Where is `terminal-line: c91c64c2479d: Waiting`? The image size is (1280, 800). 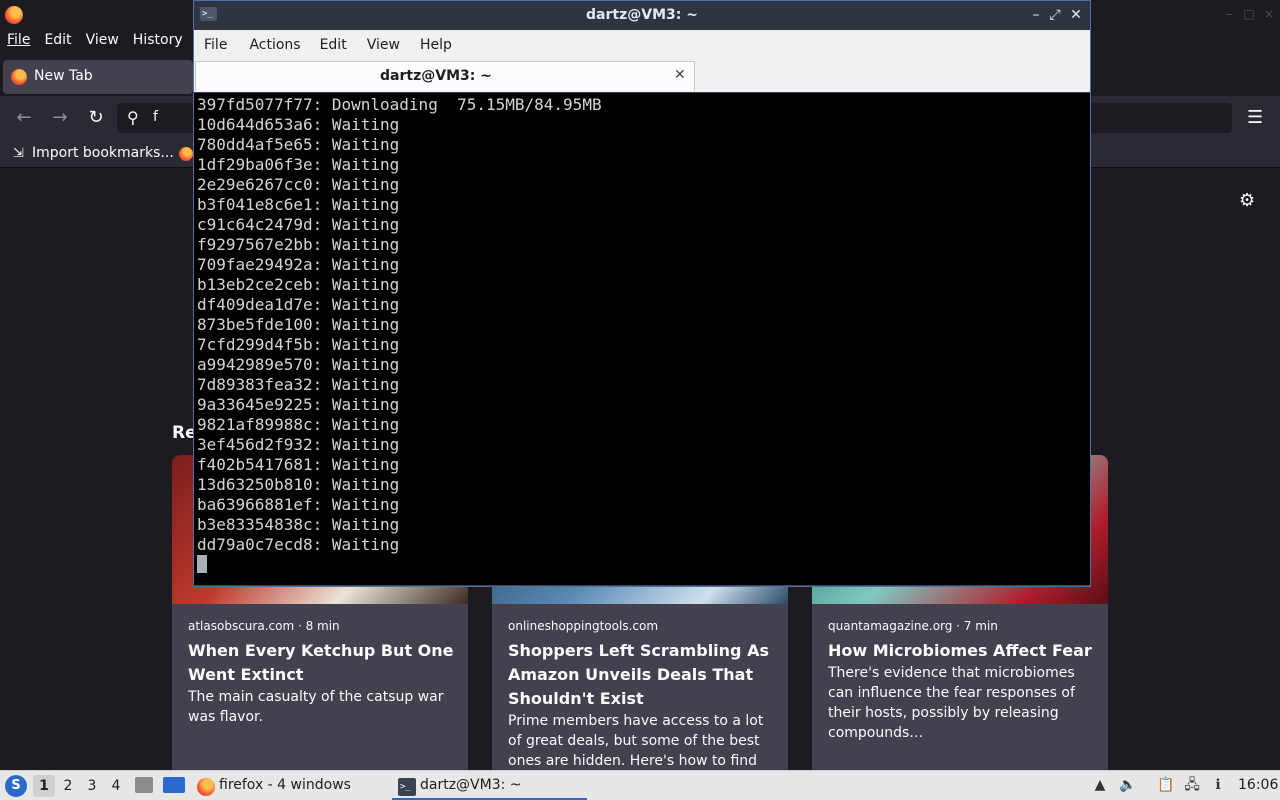 terminal-line: c91c64c2479d: Waiting is located at coordinates (298, 224).